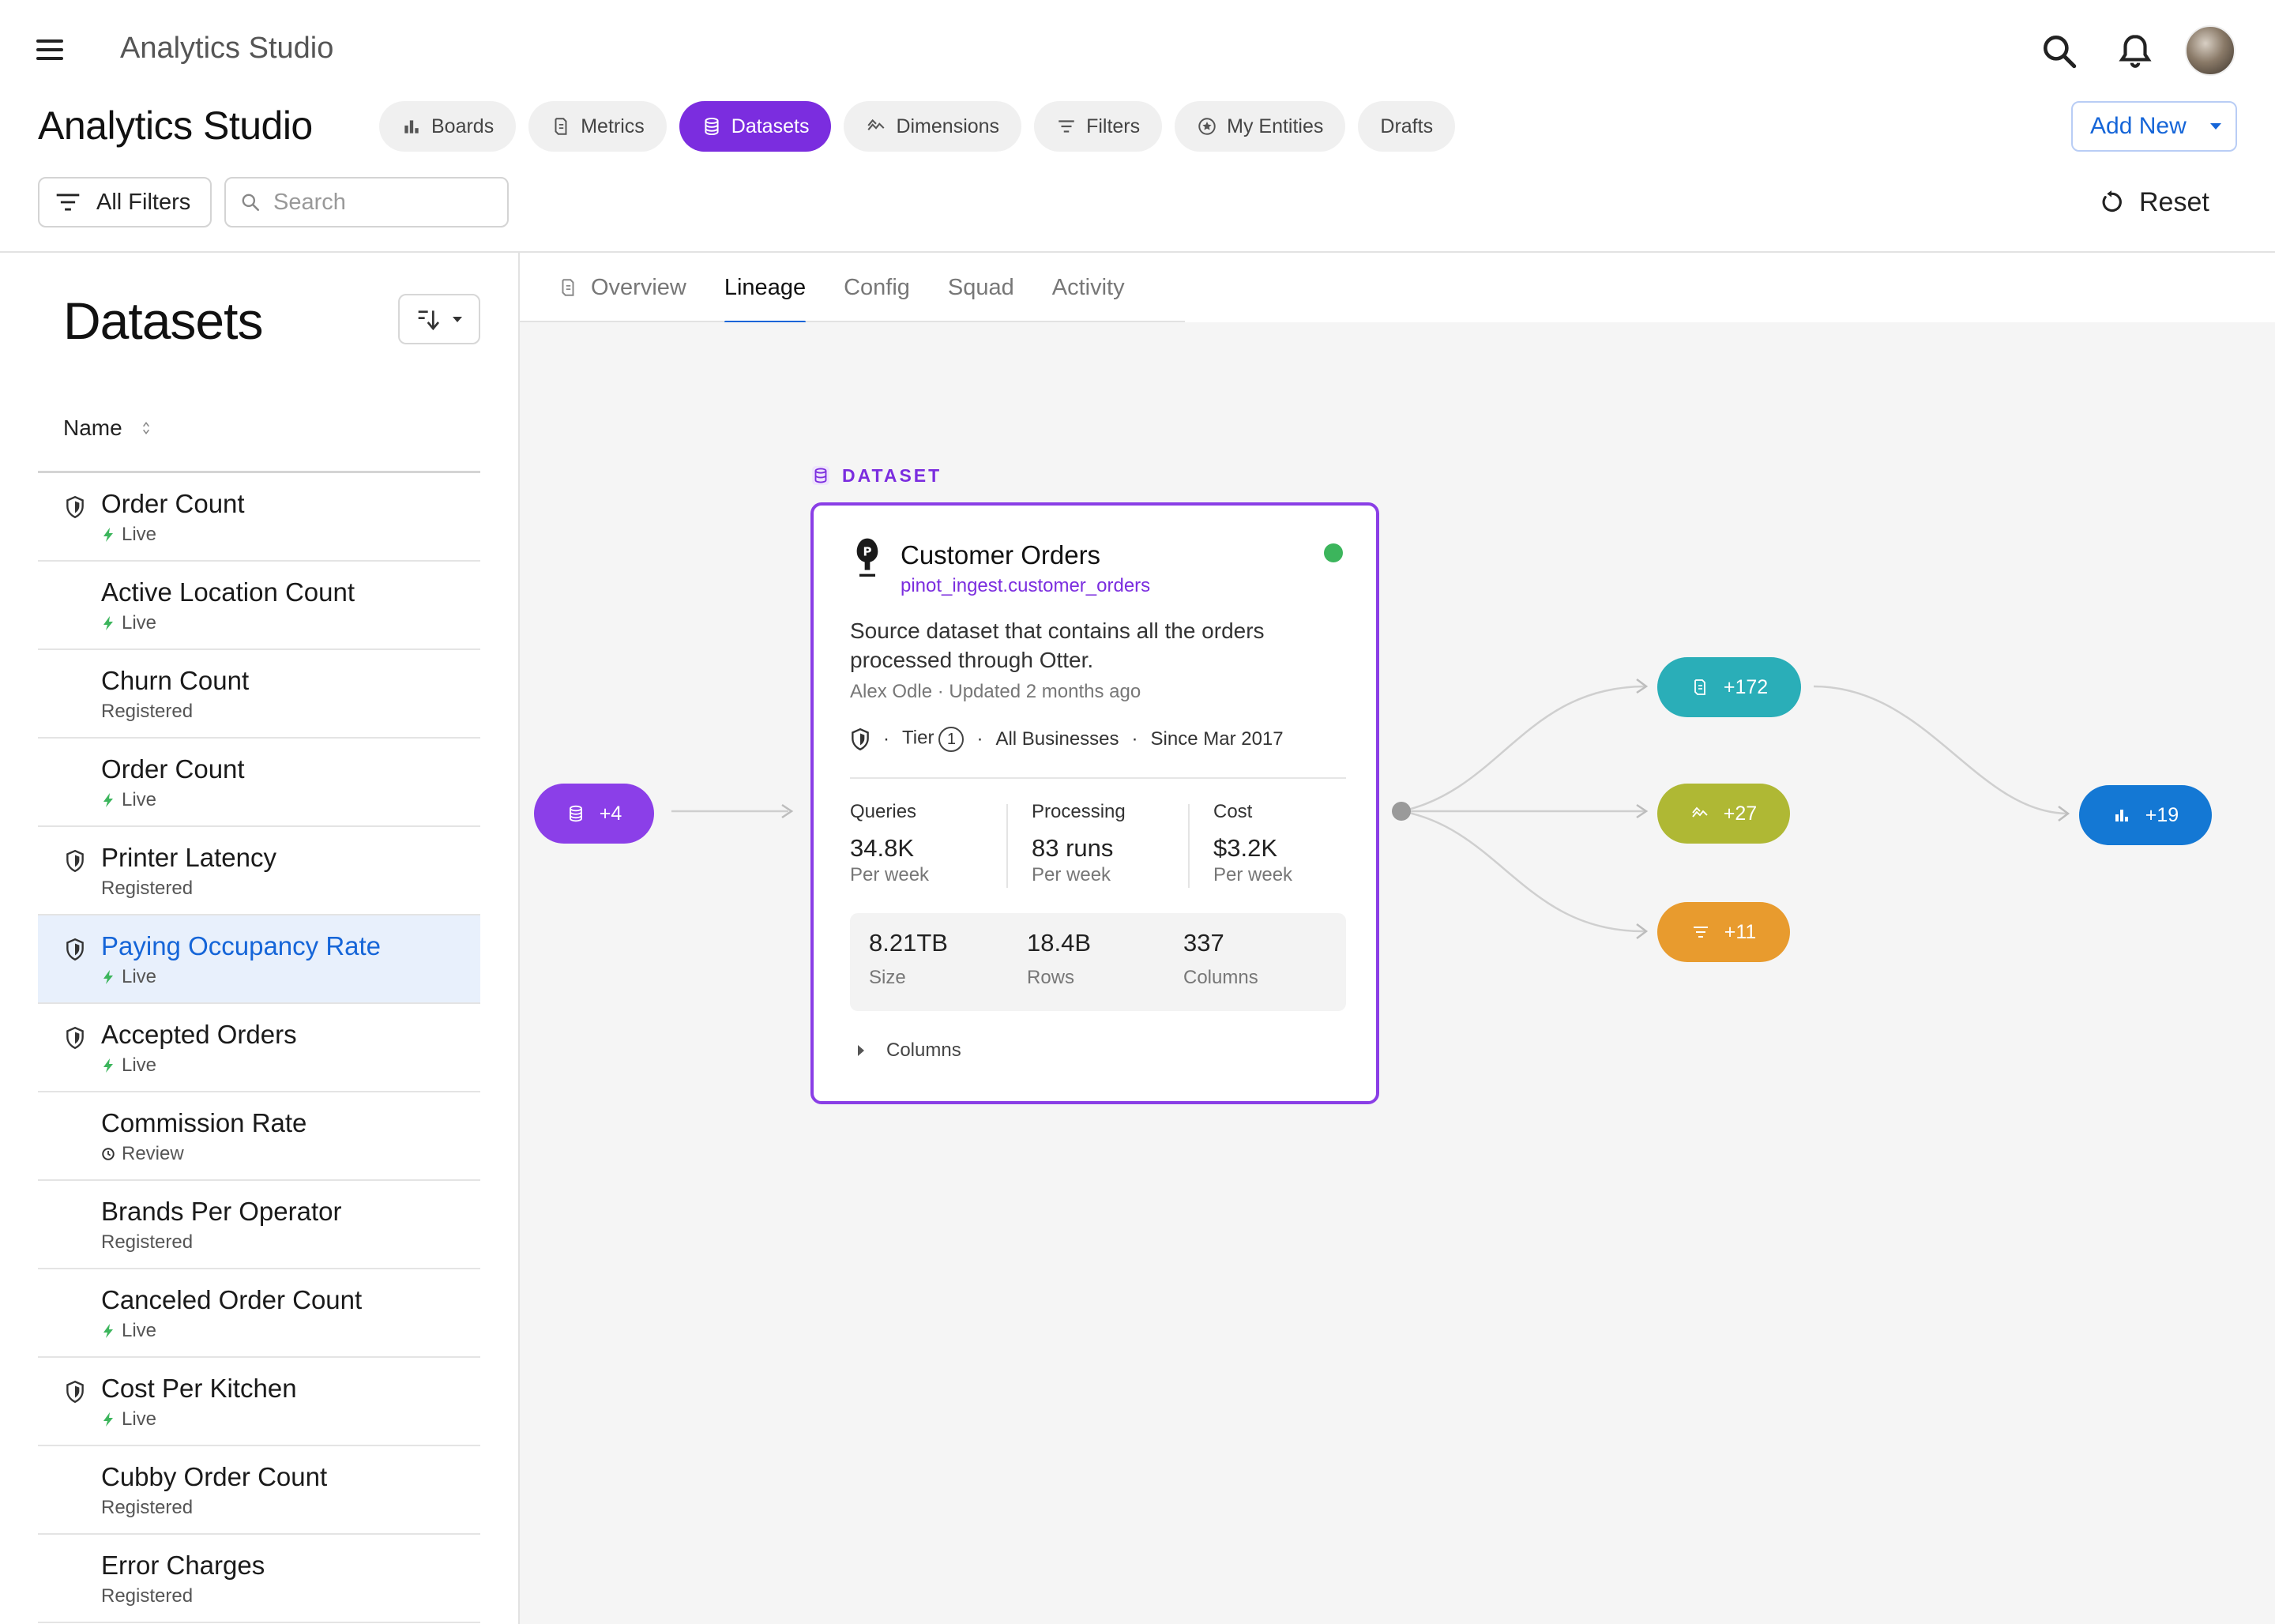 This screenshot has width=2275, height=1624. What do you see at coordinates (204, 1122) in the screenshot?
I see `dataset-item-name: Commission Rate` at bounding box center [204, 1122].